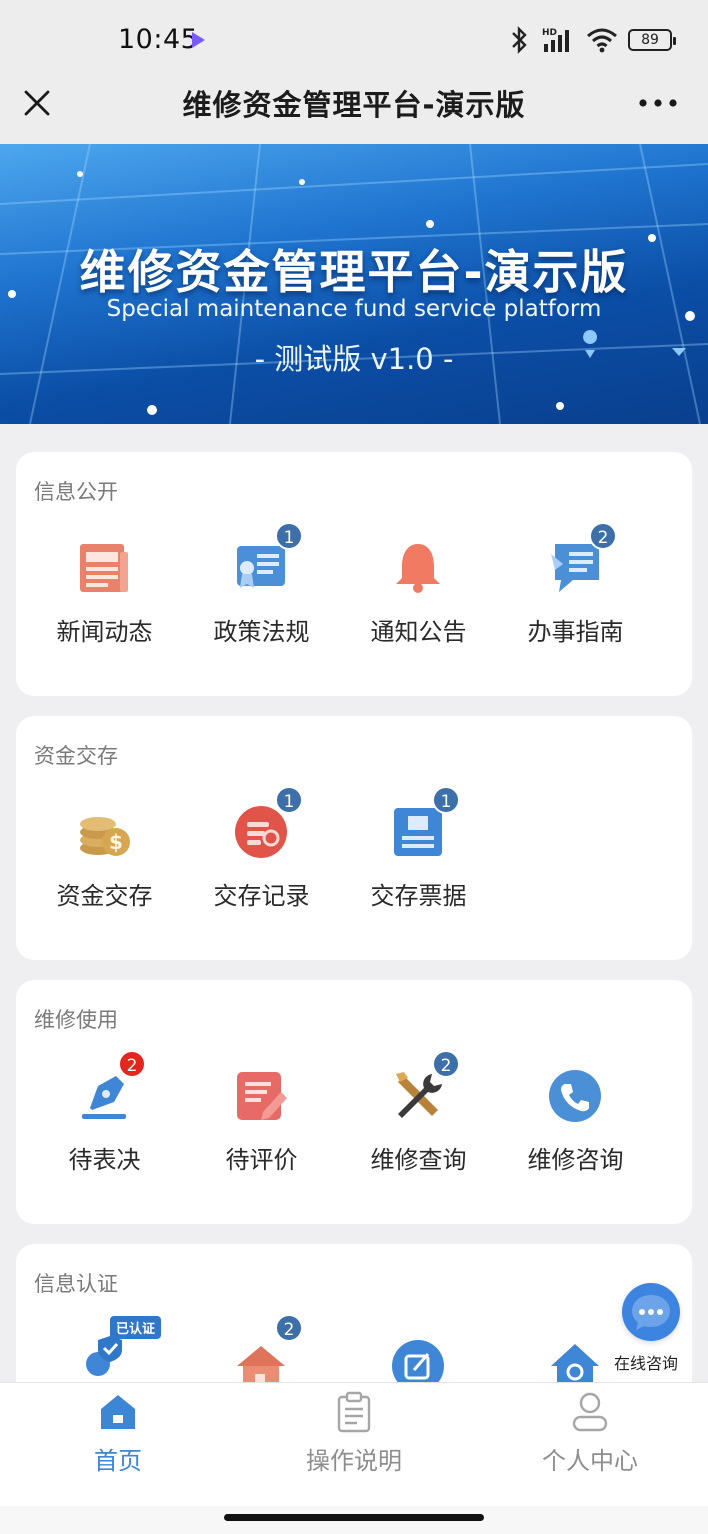  Describe the element at coordinates (104, 1356) in the screenshot. I see `verified-user-icon` at that location.